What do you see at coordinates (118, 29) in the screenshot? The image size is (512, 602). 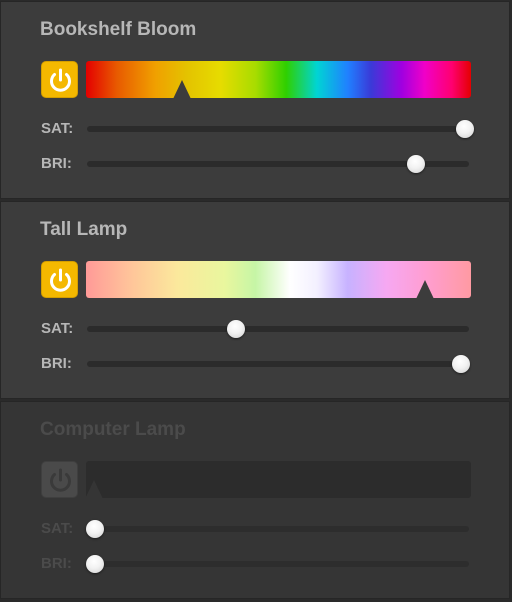 I see `lamp-title: Bookshelf Bloom` at bounding box center [118, 29].